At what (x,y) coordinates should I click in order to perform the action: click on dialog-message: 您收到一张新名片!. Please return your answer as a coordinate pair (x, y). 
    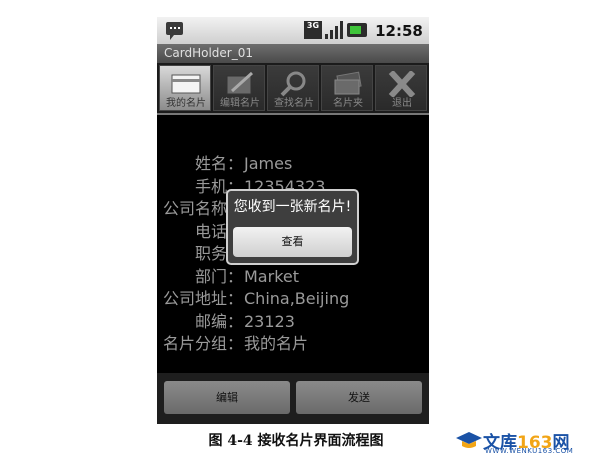
    Looking at the image, I should click on (292, 207).